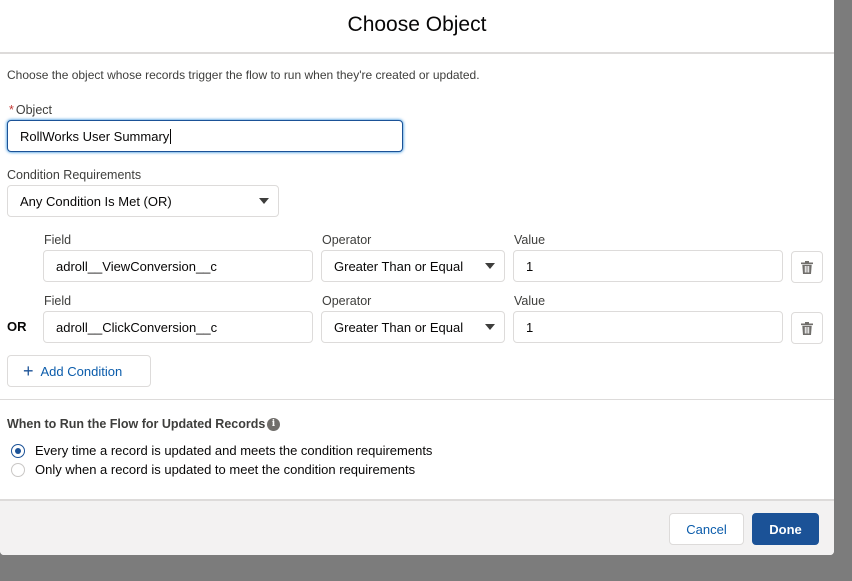  I want to click on condition-requirements-label: Condition Requirements, so click(74, 175).